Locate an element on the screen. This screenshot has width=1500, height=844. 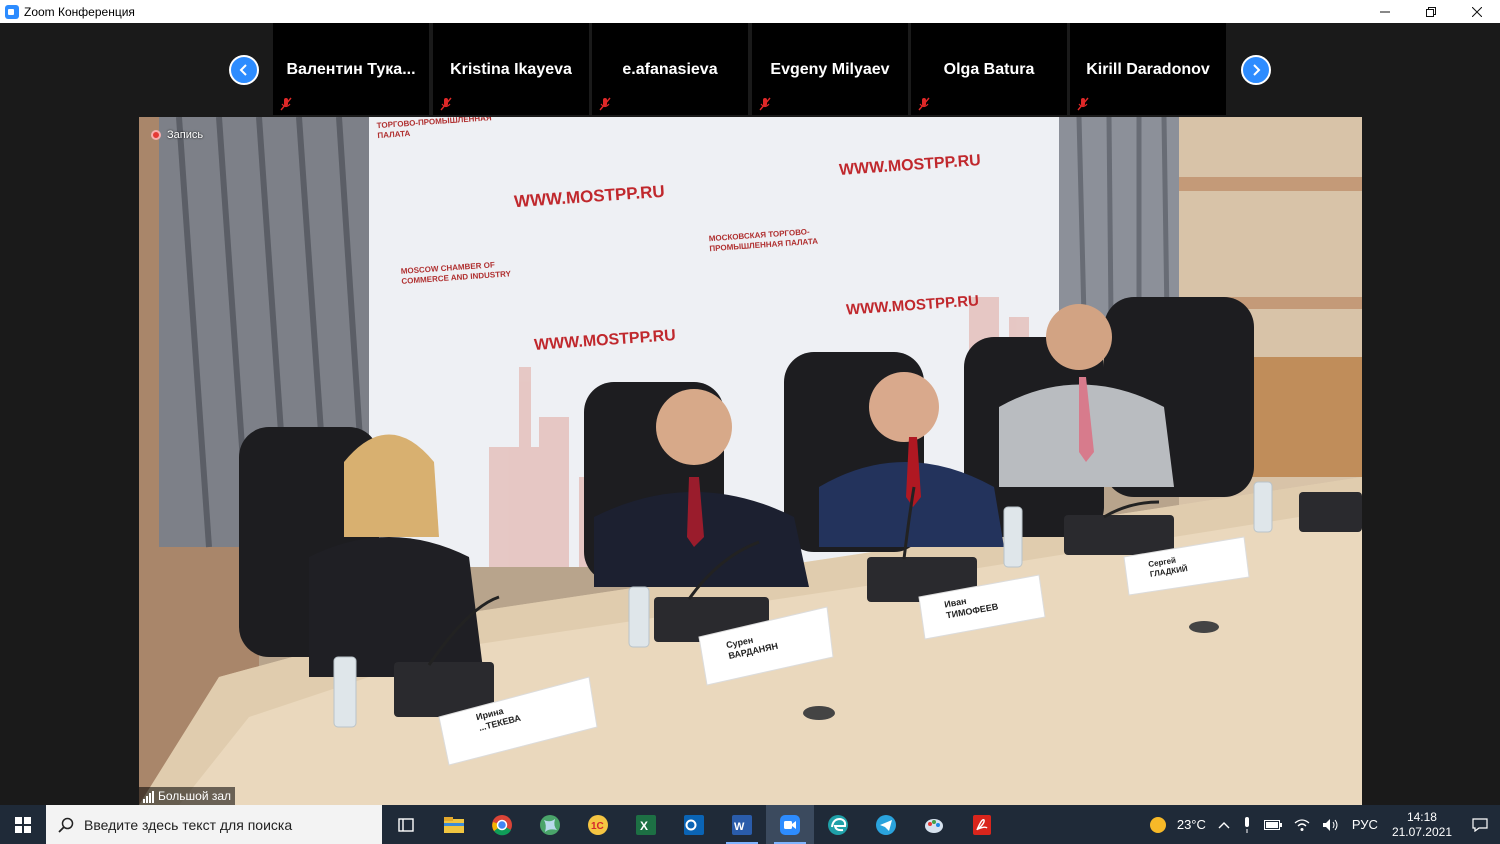
word-icon: W is located at coordinates (742, 824).